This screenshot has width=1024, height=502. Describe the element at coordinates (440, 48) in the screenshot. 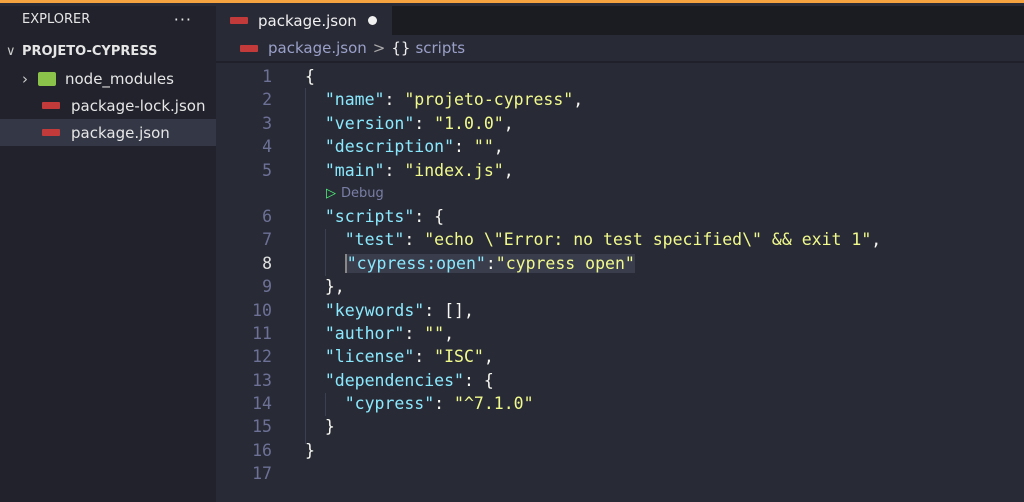

I see `breadcrumb-symbol: scripts` at that location.